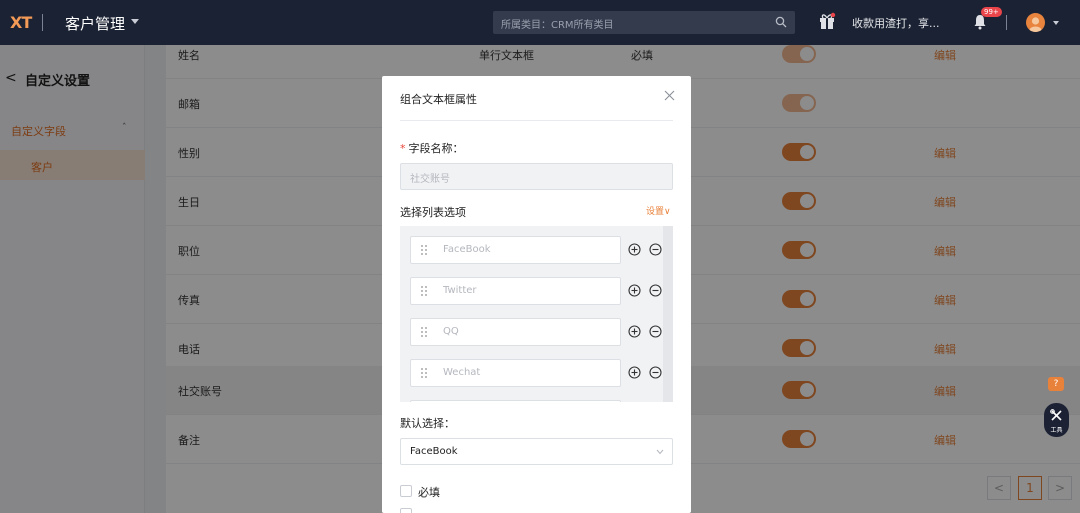 This screenshot has height=513, width=1080. Describe the element at coordinates (1056, 430) in the screenshot. I see `tools-label: 工具` at that location.